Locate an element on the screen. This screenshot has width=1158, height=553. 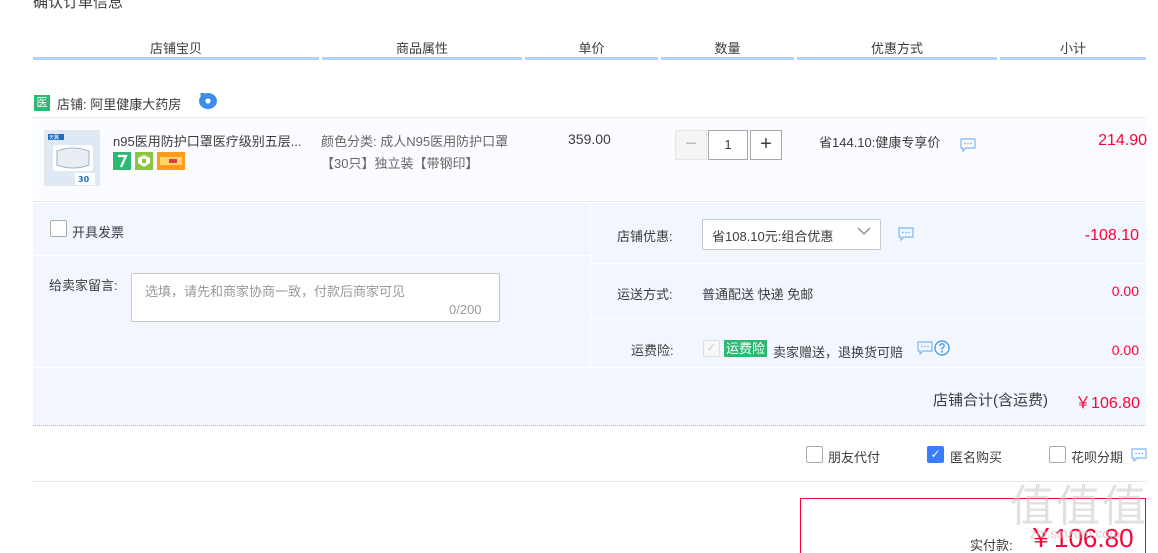
page-title: 确认订单信息 is located at coordinates (78, 5).